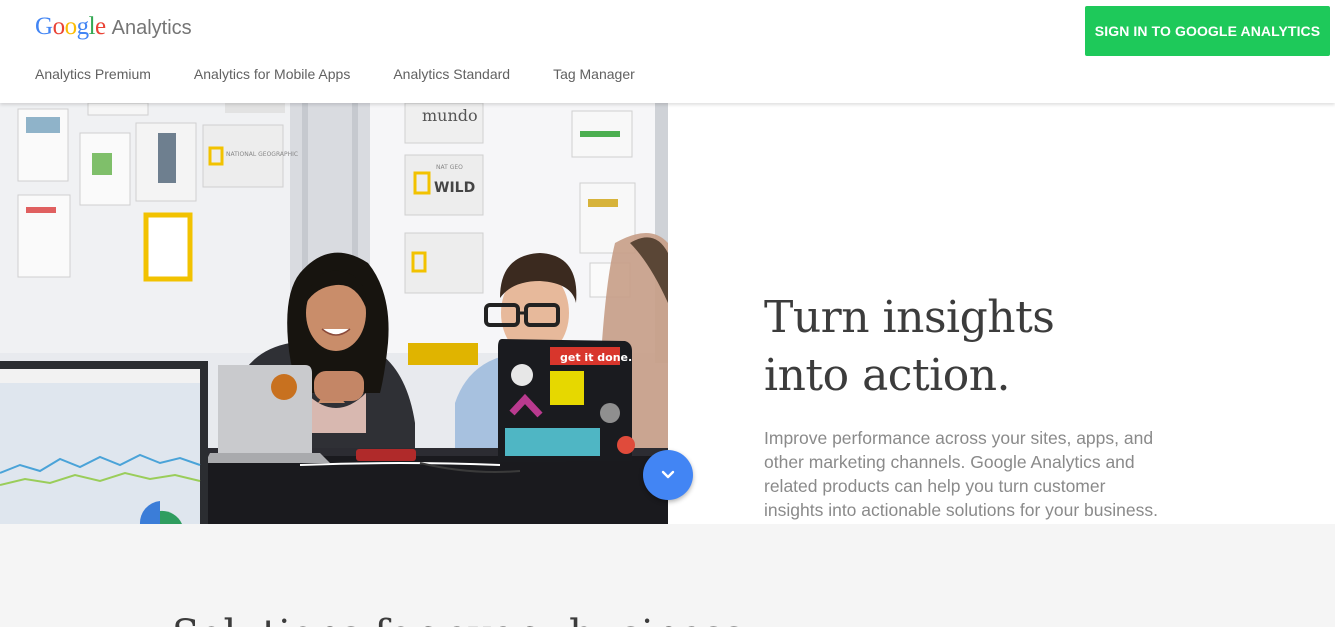 This screenshot has width=1335, height=627. Describe the element at coordinates (272, 74) in the screenshot. I see `nav-item-analytics-mobile-apps: Analytics for Mobile Apps` at that location.